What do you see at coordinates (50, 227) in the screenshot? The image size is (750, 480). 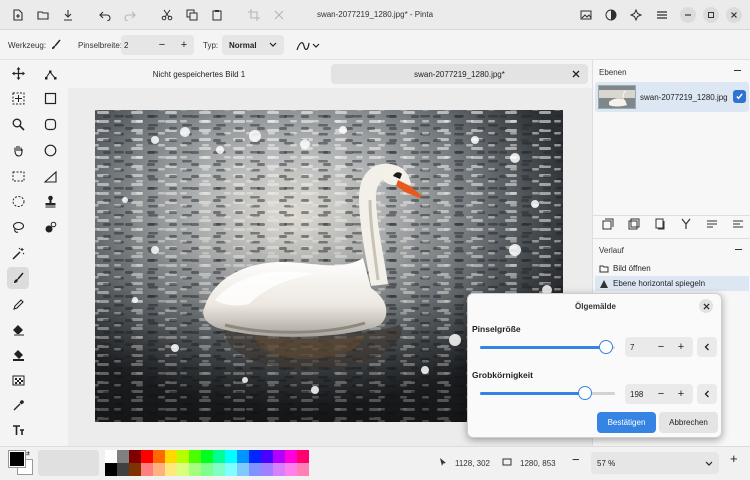 I see `recolor-tool-icon` at bounding box center [50, 227].